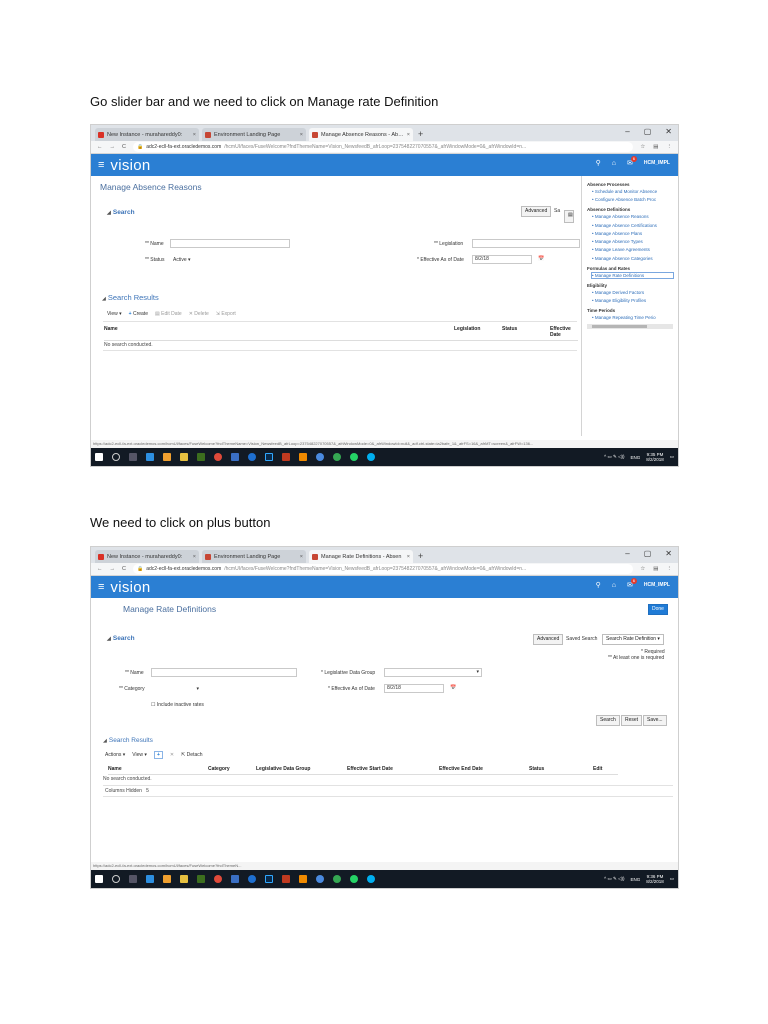 Image resolution: width=768 pixels, height=1024 pixels. What do you see at coordinates (371, 457) in the screenshot?
I see `skype-icon` at bounding box center [371, 457].